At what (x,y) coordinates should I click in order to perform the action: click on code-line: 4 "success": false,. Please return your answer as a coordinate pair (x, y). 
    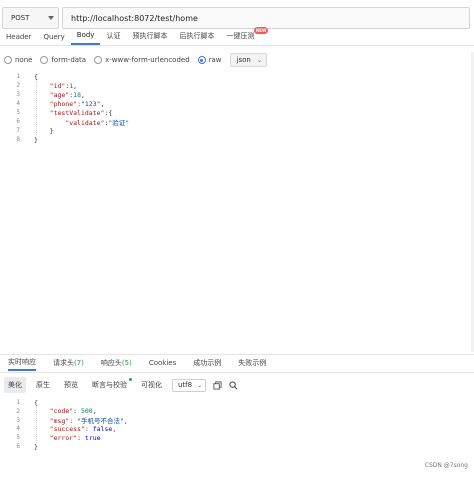
    Looking at the image, I should click on (58, 428).